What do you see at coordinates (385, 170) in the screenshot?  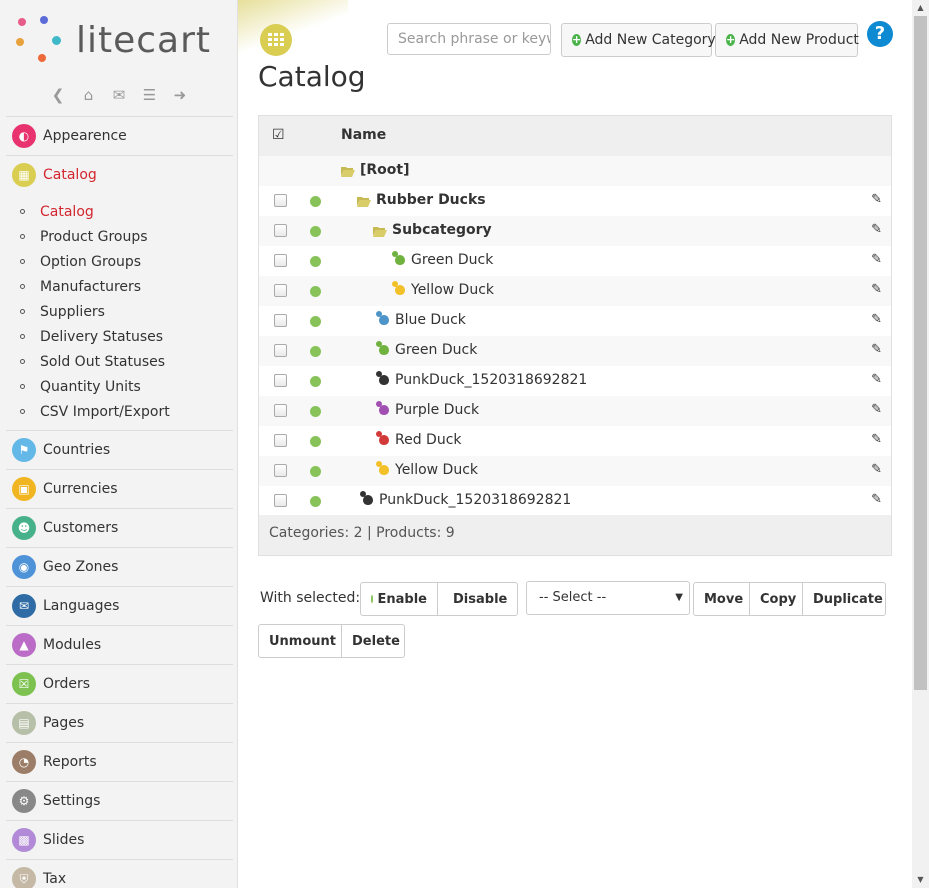 I see `row-label: [Root]` at bounding box center [385, 170].